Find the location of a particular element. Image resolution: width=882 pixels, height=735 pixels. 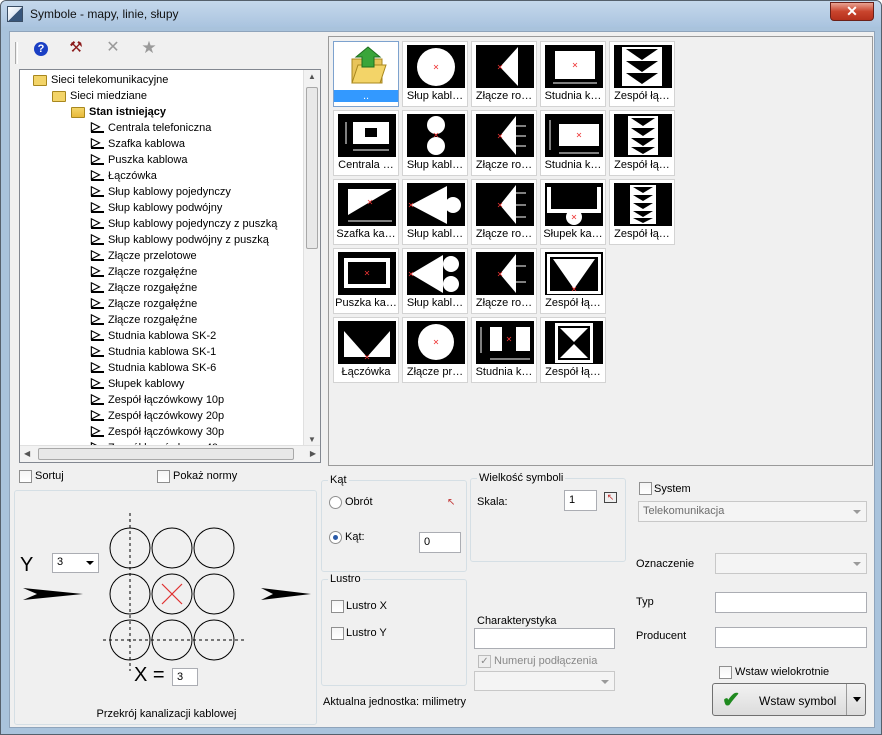

parent-folder-icon is located at coordinates (367, 66).